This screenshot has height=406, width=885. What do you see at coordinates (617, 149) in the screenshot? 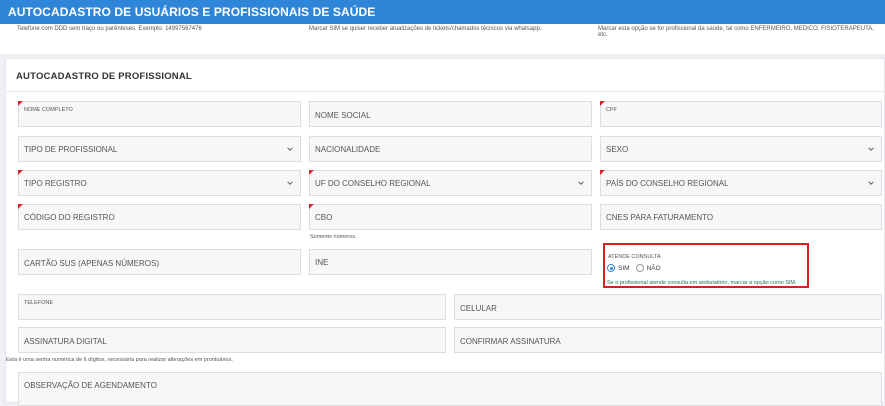
I see `sexo-label: SEXO` at bounding box center [617, 149].